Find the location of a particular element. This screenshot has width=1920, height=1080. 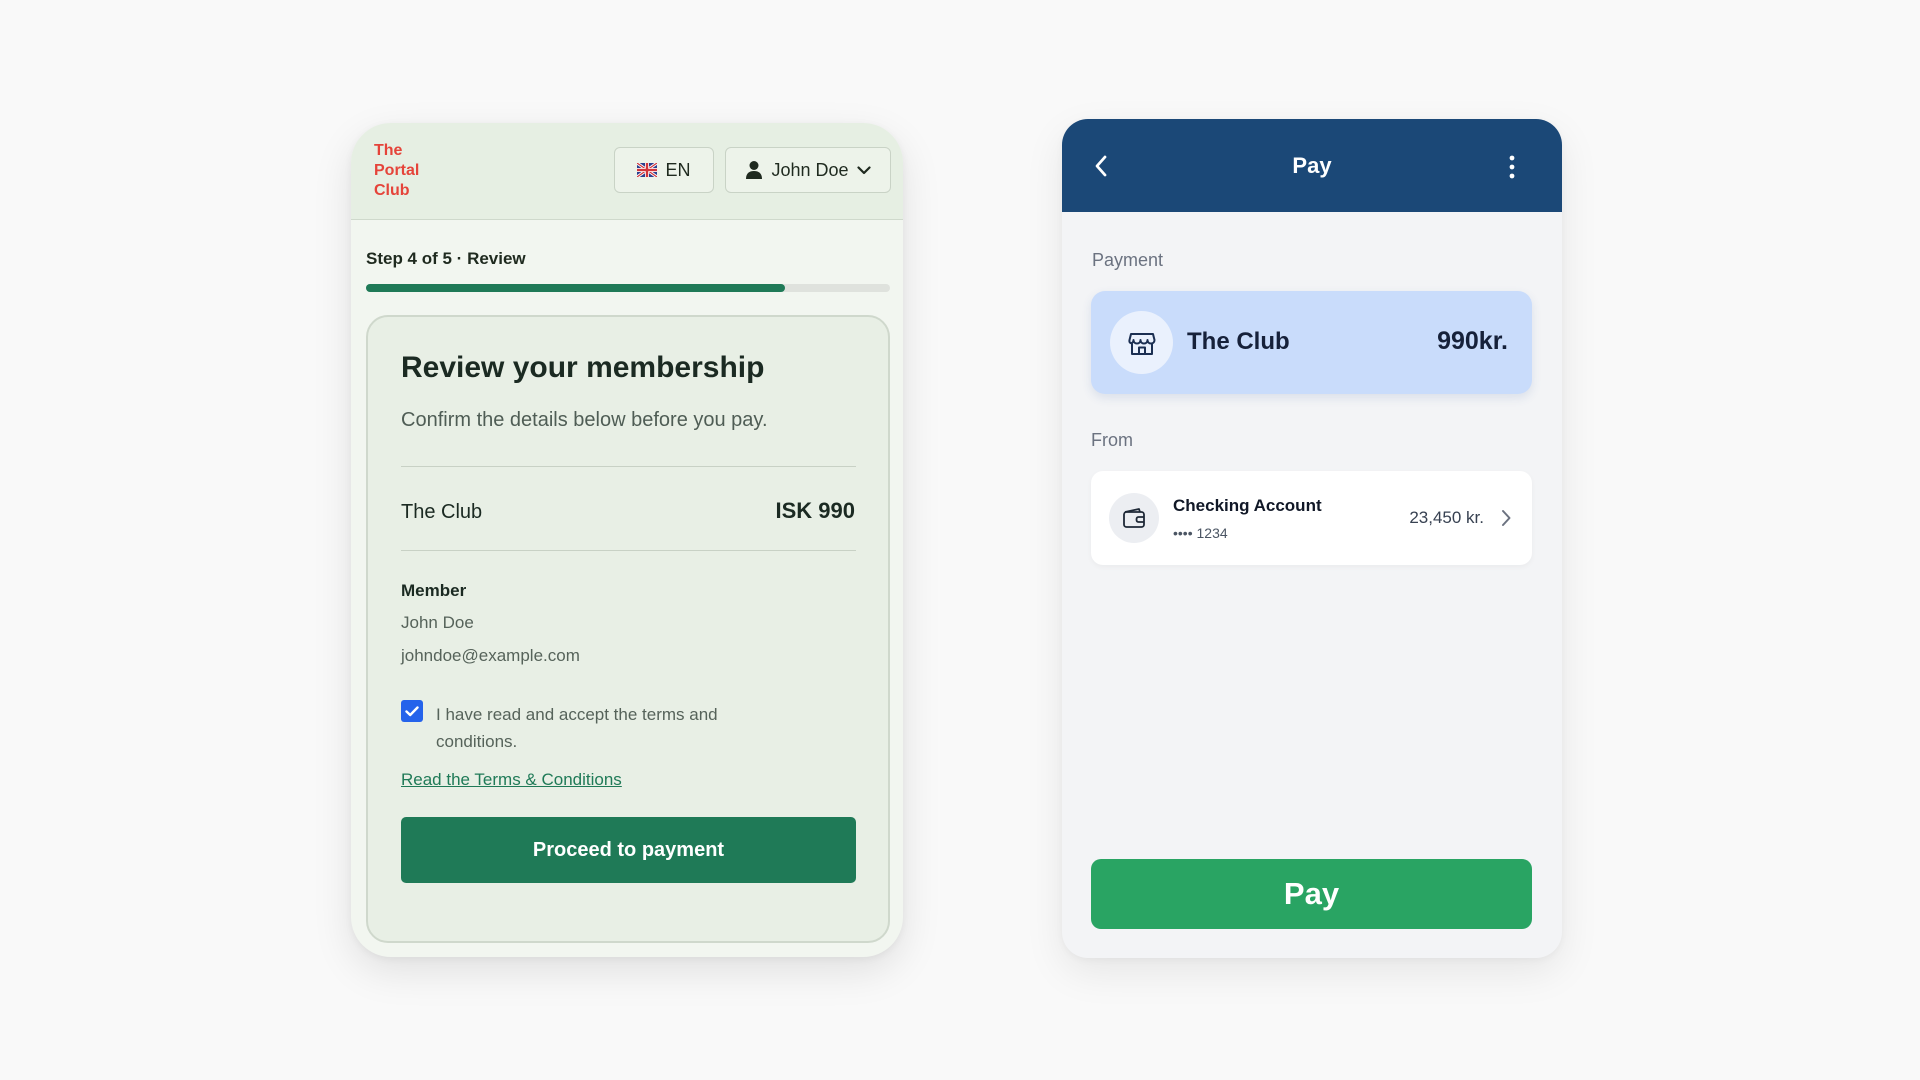

language-label: EN is located at coordinates (678, 169).